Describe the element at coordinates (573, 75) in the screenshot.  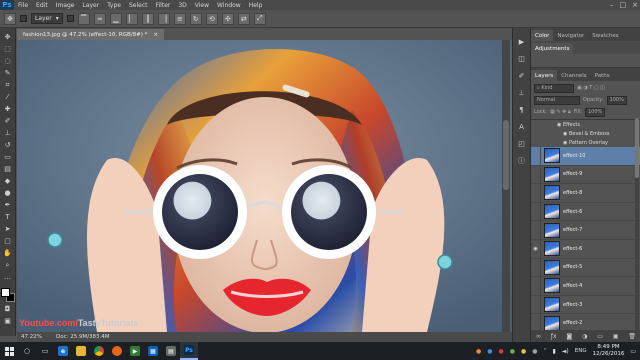
I see `tab-channels: Channels` at that location.